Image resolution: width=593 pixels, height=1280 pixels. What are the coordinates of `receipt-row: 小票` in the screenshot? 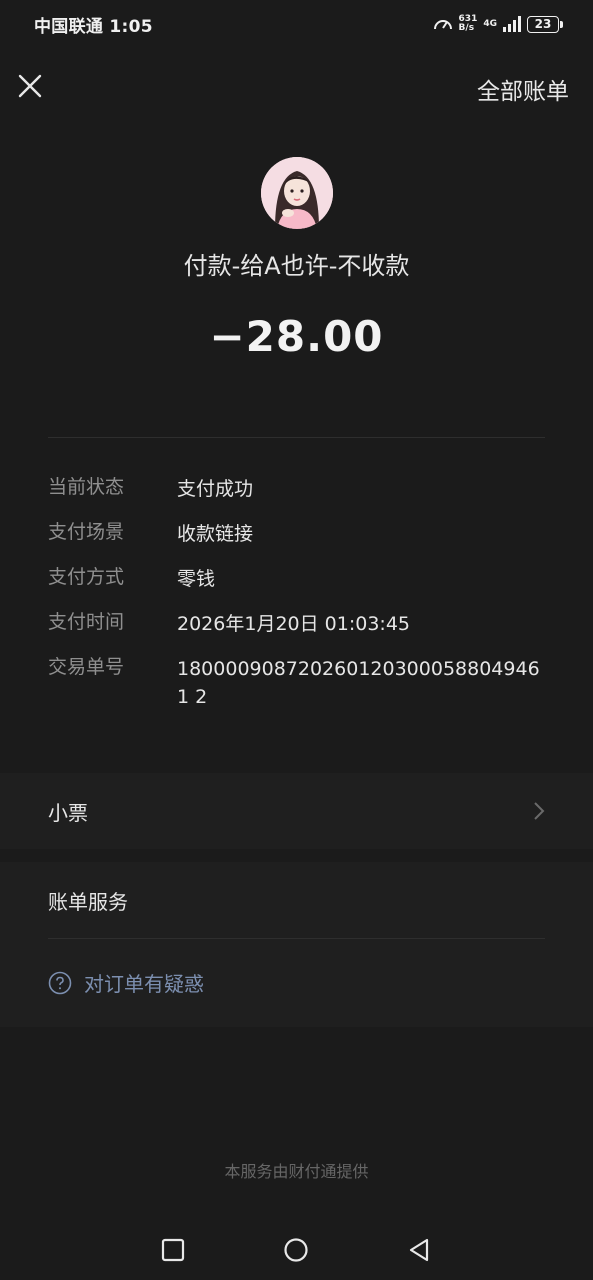 It's located at (296, 811).